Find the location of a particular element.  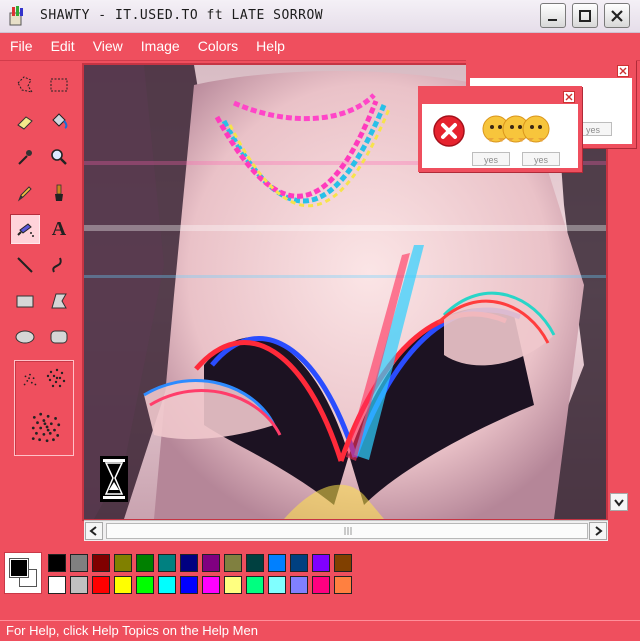

maximize-button is located at coordinates (585, 15).